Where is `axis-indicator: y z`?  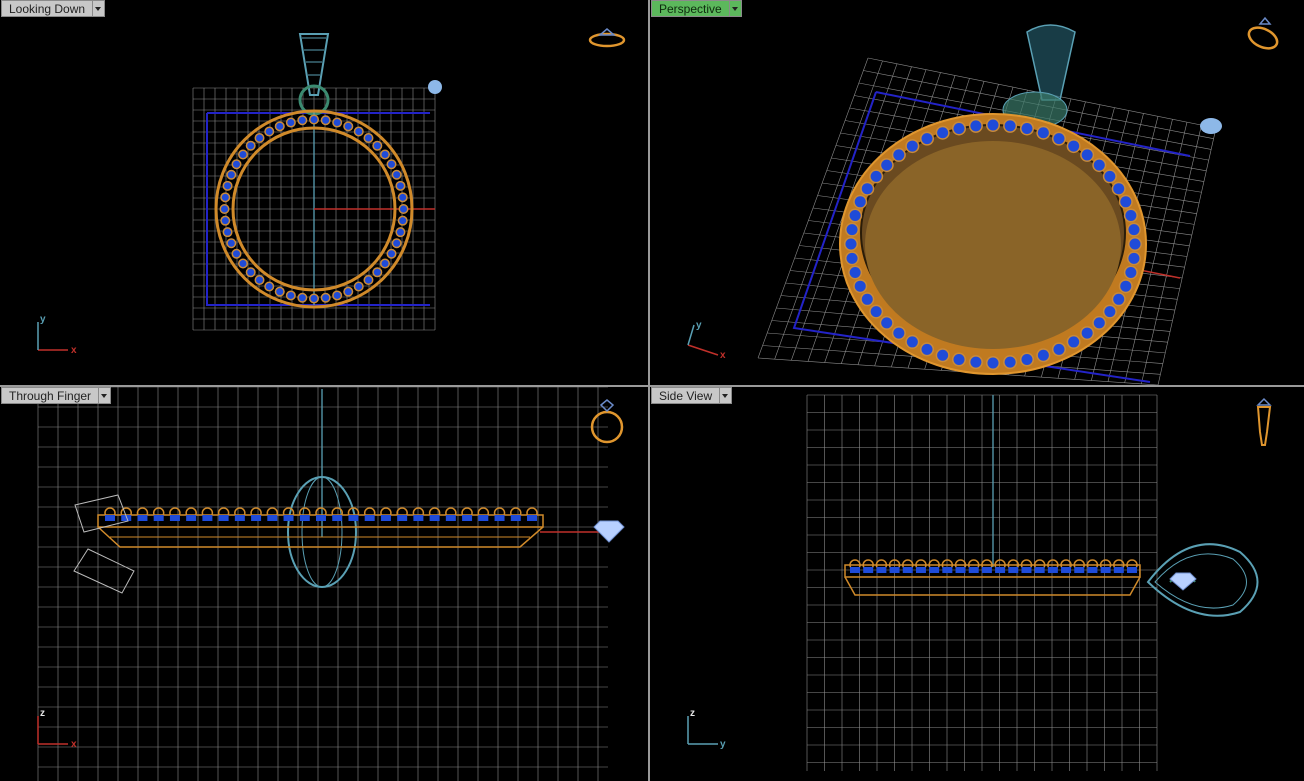 axis-indicator: y z is located at coordinates (706, 729).